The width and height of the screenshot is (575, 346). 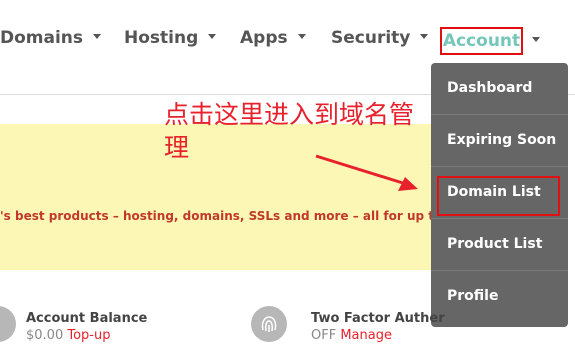 I want to click on nav-domains: Domains, so click(x=51, y=39).